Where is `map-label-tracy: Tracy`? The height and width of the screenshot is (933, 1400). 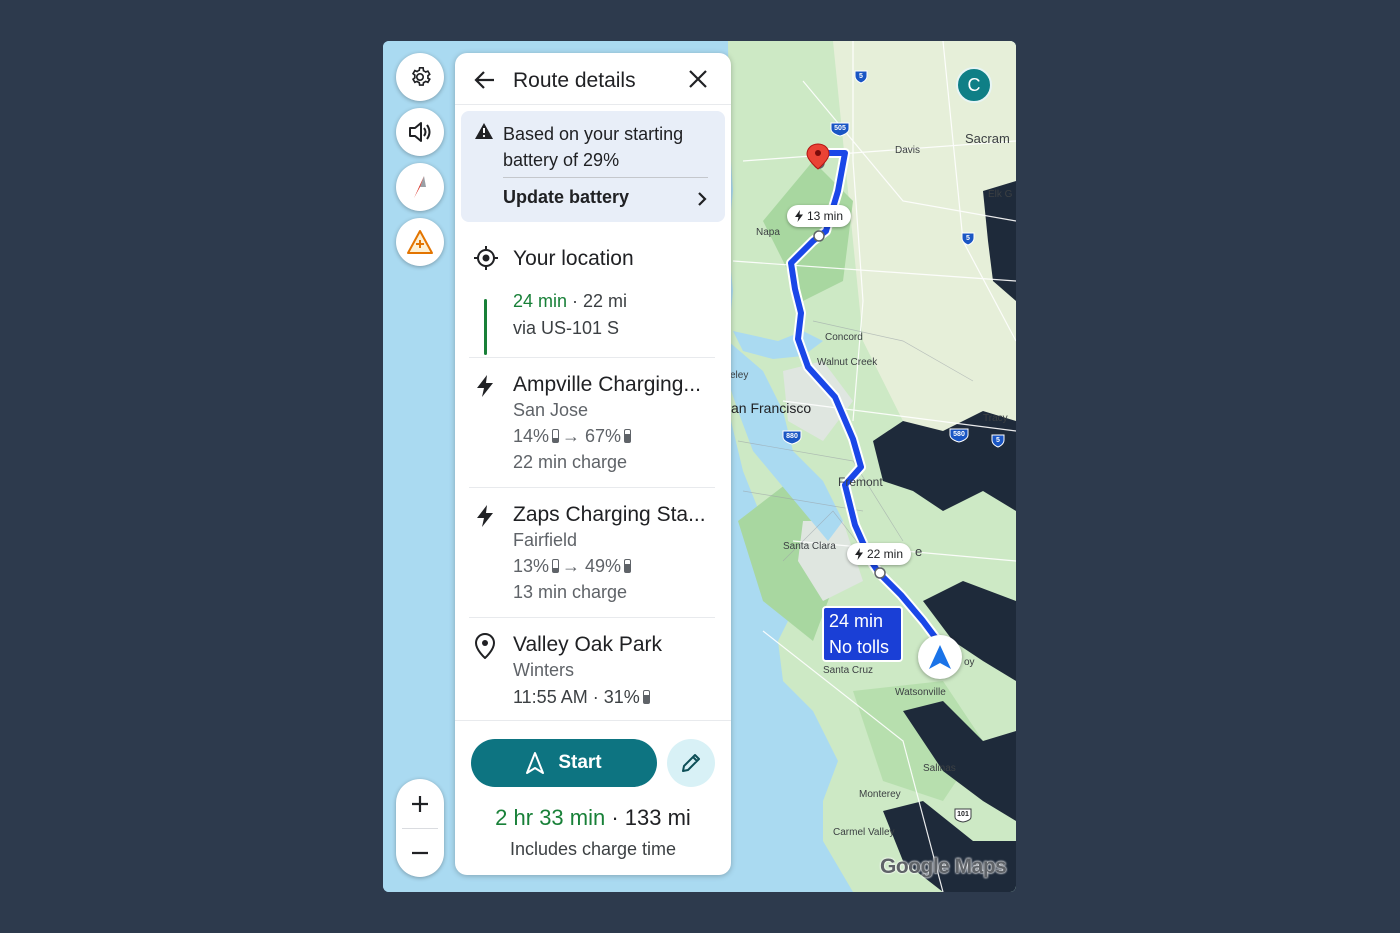 map-label-tracy: Tracy is located at coordinates (995, 418).